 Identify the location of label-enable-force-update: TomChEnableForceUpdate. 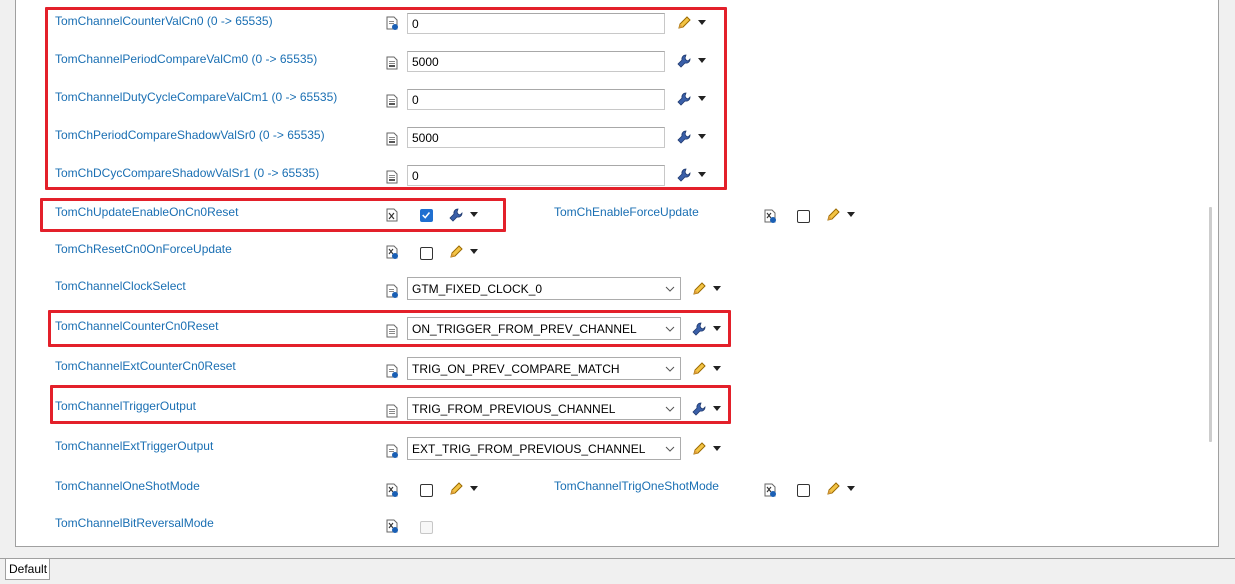
(626, 212).